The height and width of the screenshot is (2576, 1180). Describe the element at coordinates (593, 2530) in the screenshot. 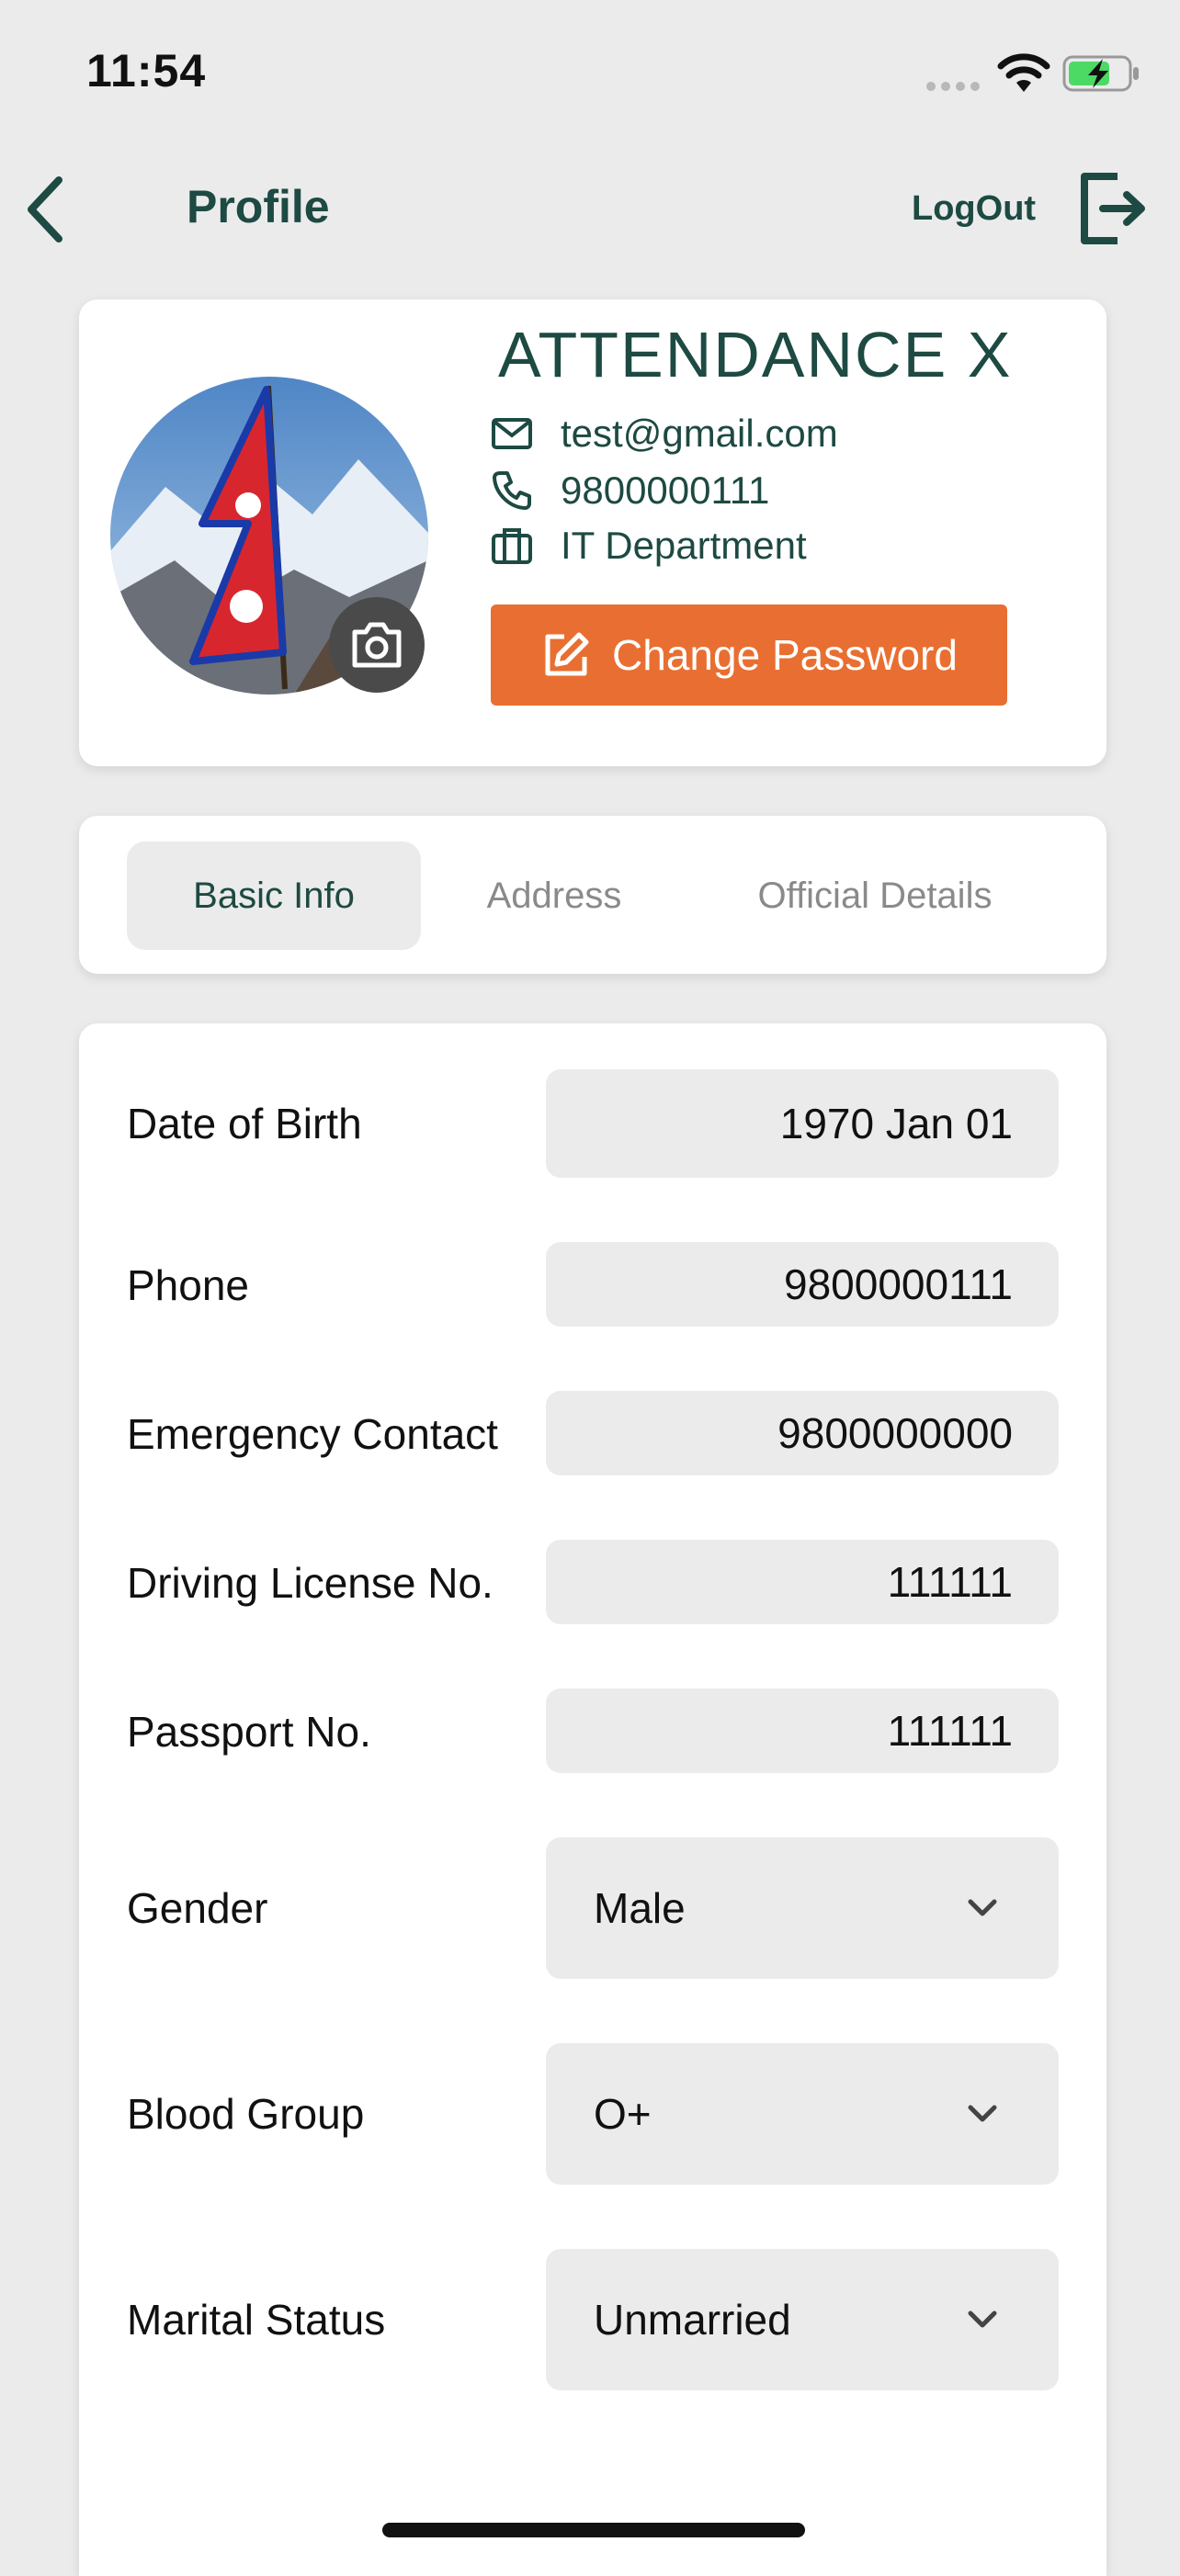

I see `home-indicator` at that location.